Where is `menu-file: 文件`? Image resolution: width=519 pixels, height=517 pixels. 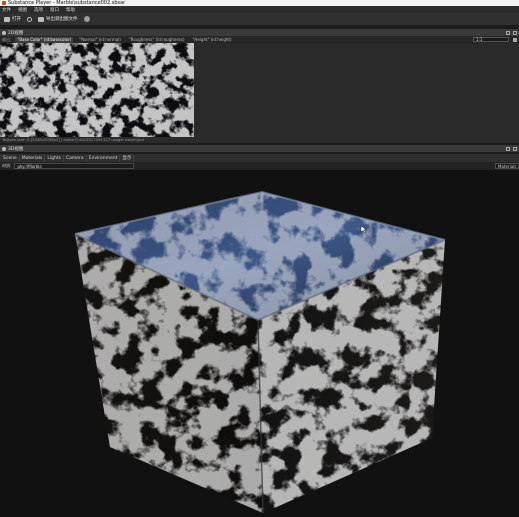 menu-file: 文件 is located at coordinates (6, 10).